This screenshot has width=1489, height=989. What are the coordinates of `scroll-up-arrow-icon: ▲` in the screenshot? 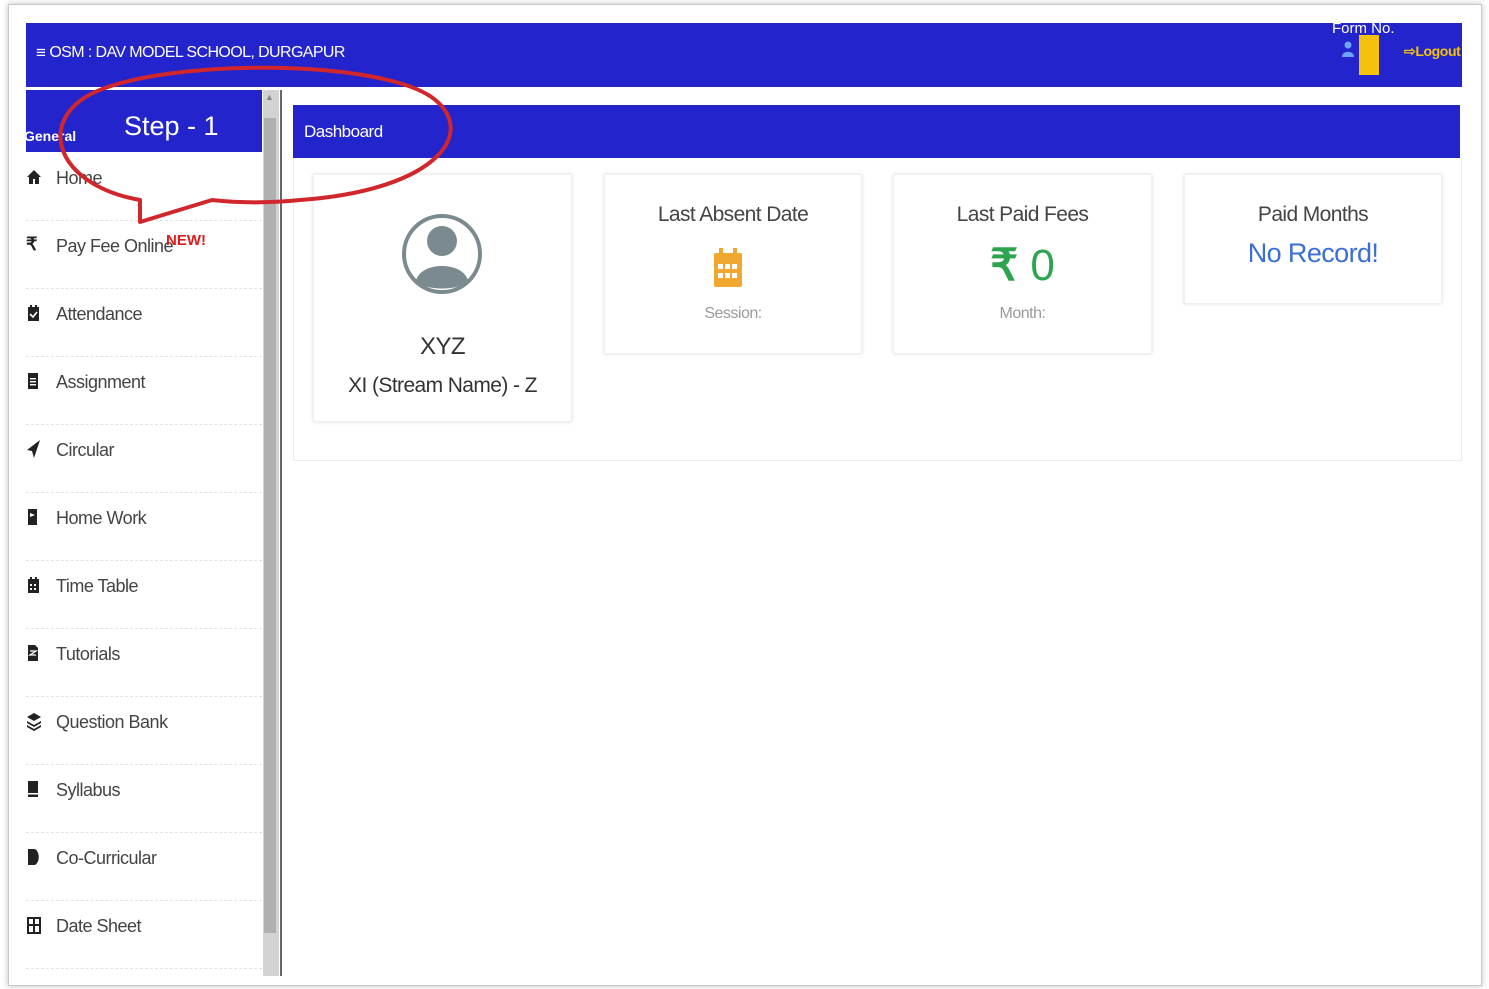 It's located at (269, 97).